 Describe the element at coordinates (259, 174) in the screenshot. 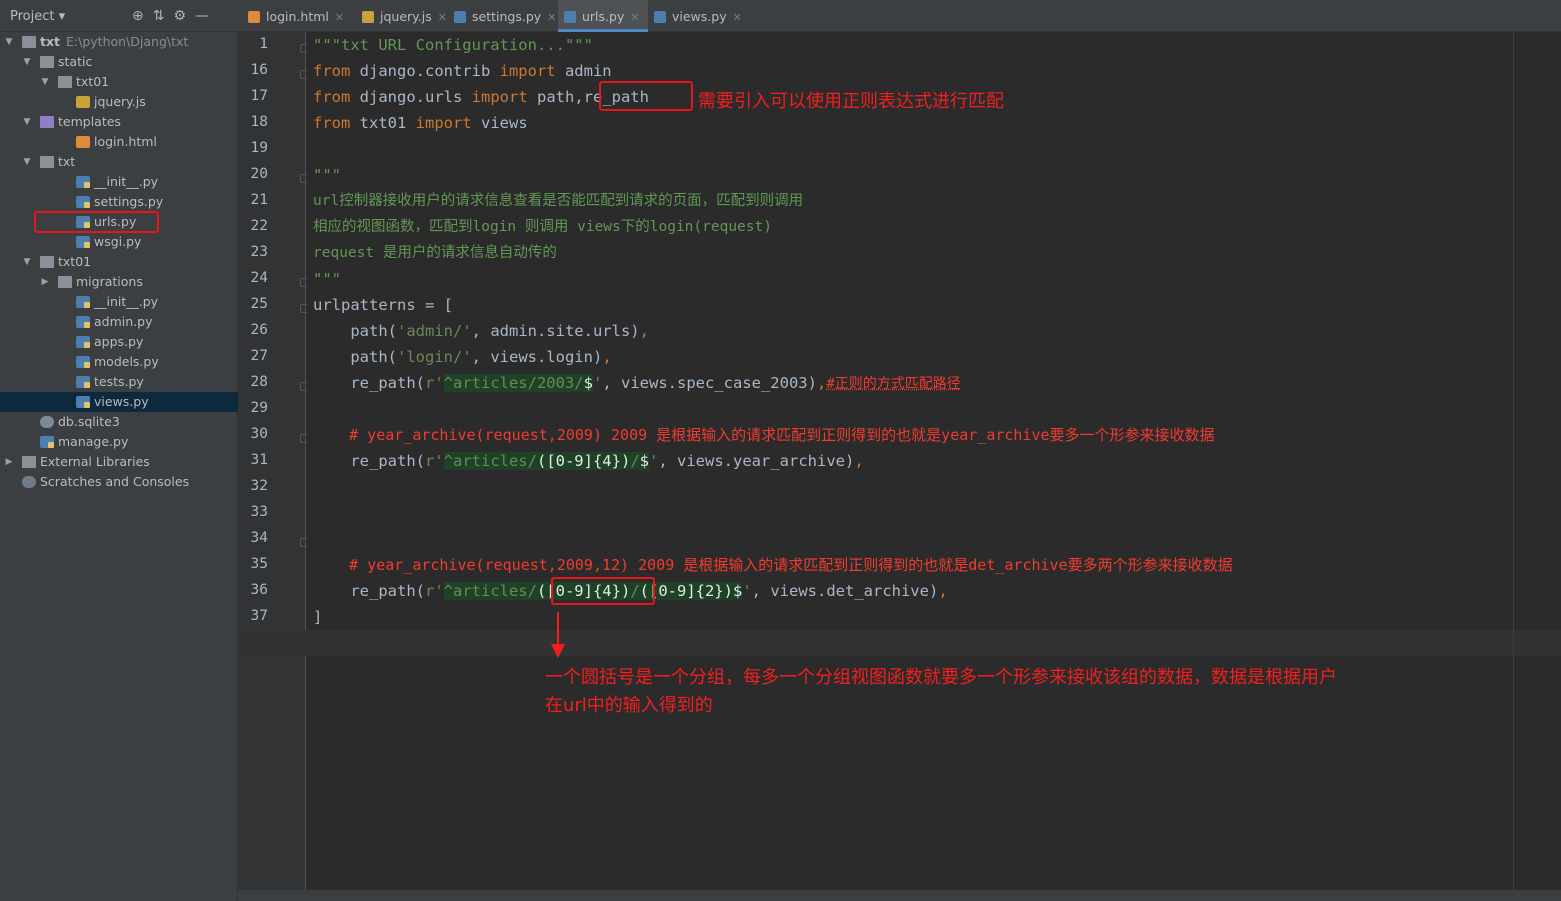

I see `line-number: 20` at that location.